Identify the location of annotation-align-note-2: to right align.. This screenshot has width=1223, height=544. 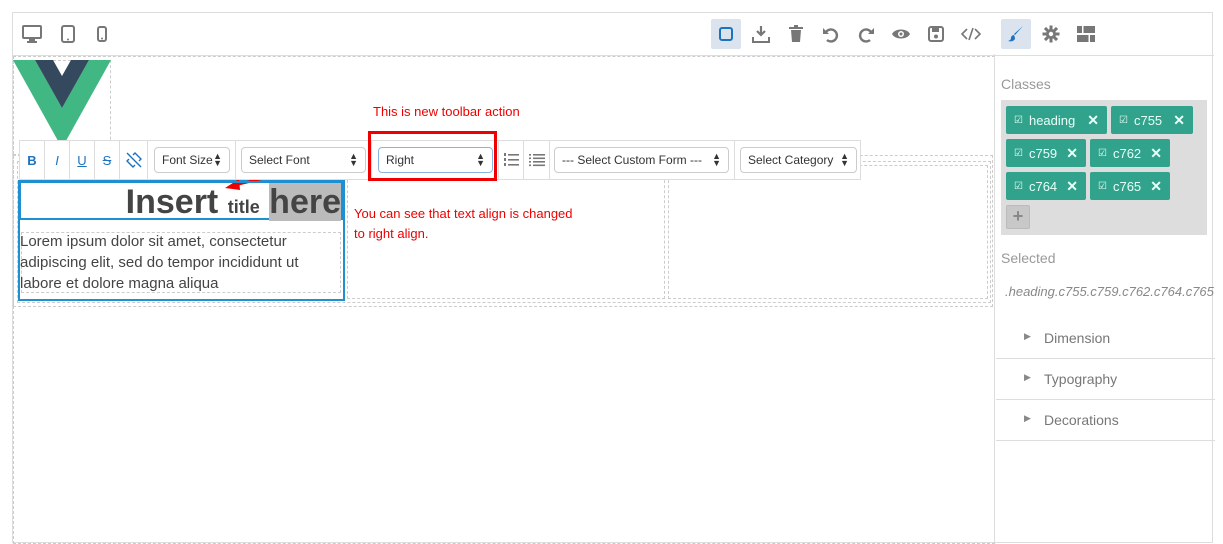
(391, 233).